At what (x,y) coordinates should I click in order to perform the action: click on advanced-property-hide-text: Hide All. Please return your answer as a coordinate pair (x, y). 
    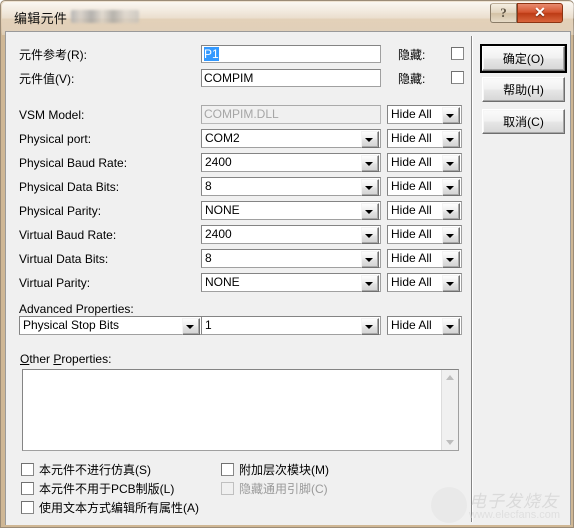
    Looking at the image, I should click on (411, 325).